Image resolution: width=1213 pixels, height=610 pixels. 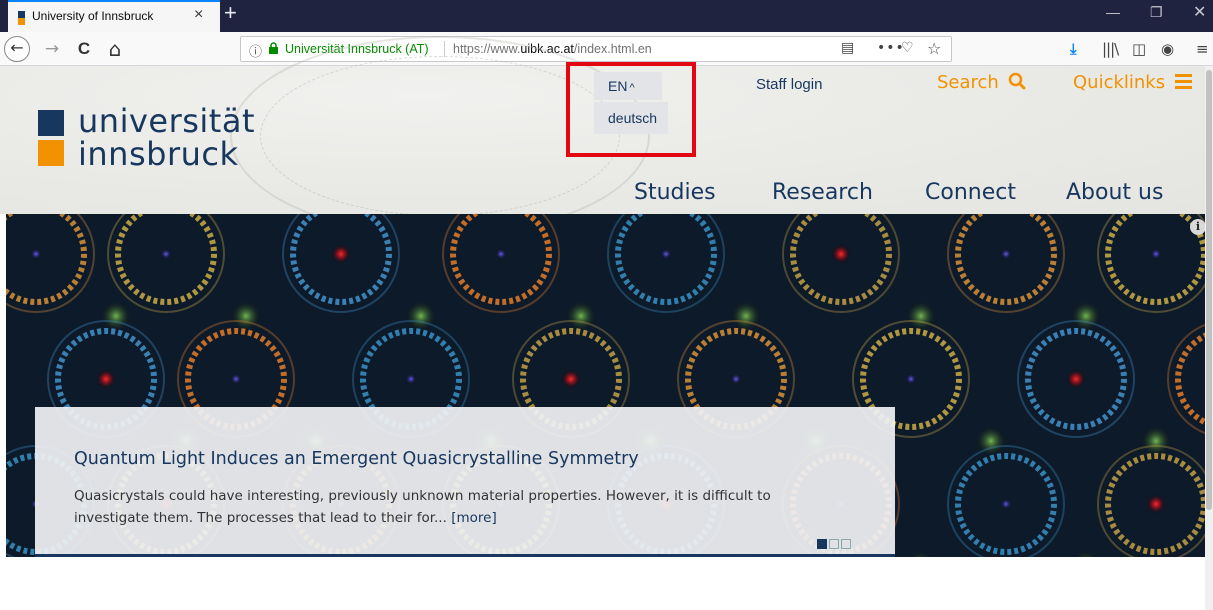 I want to click on tab-favicon-icon, so click(x=21, y=18).